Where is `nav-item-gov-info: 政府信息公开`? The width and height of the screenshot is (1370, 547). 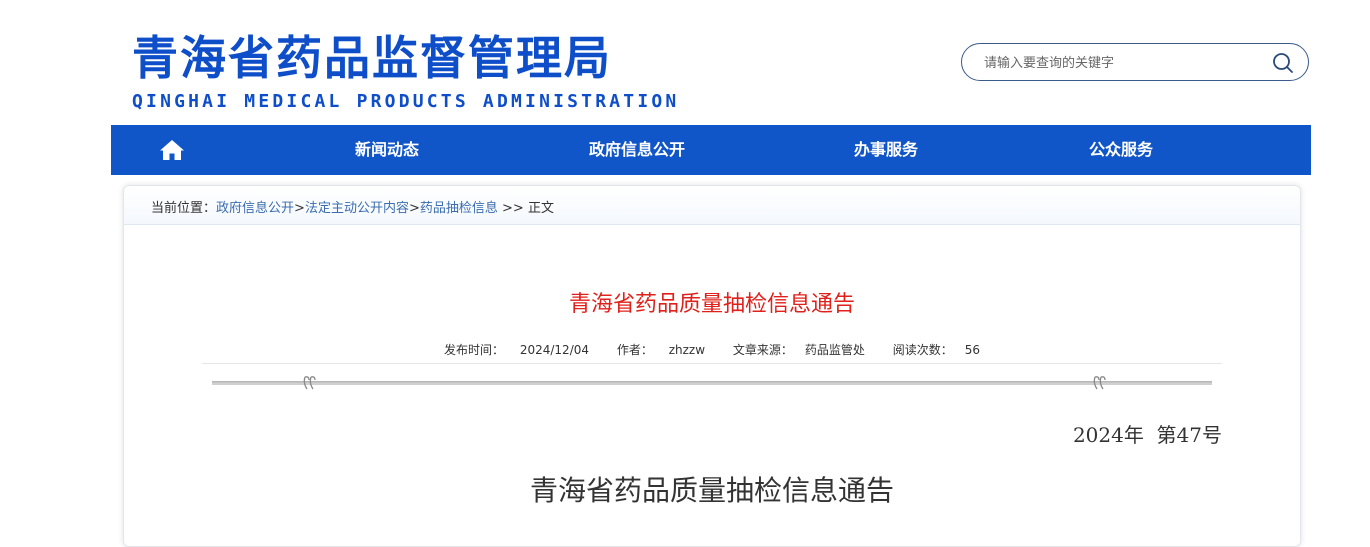 nav-item-gov-info: 政府信息公开 is located at coordinates (637, 150).